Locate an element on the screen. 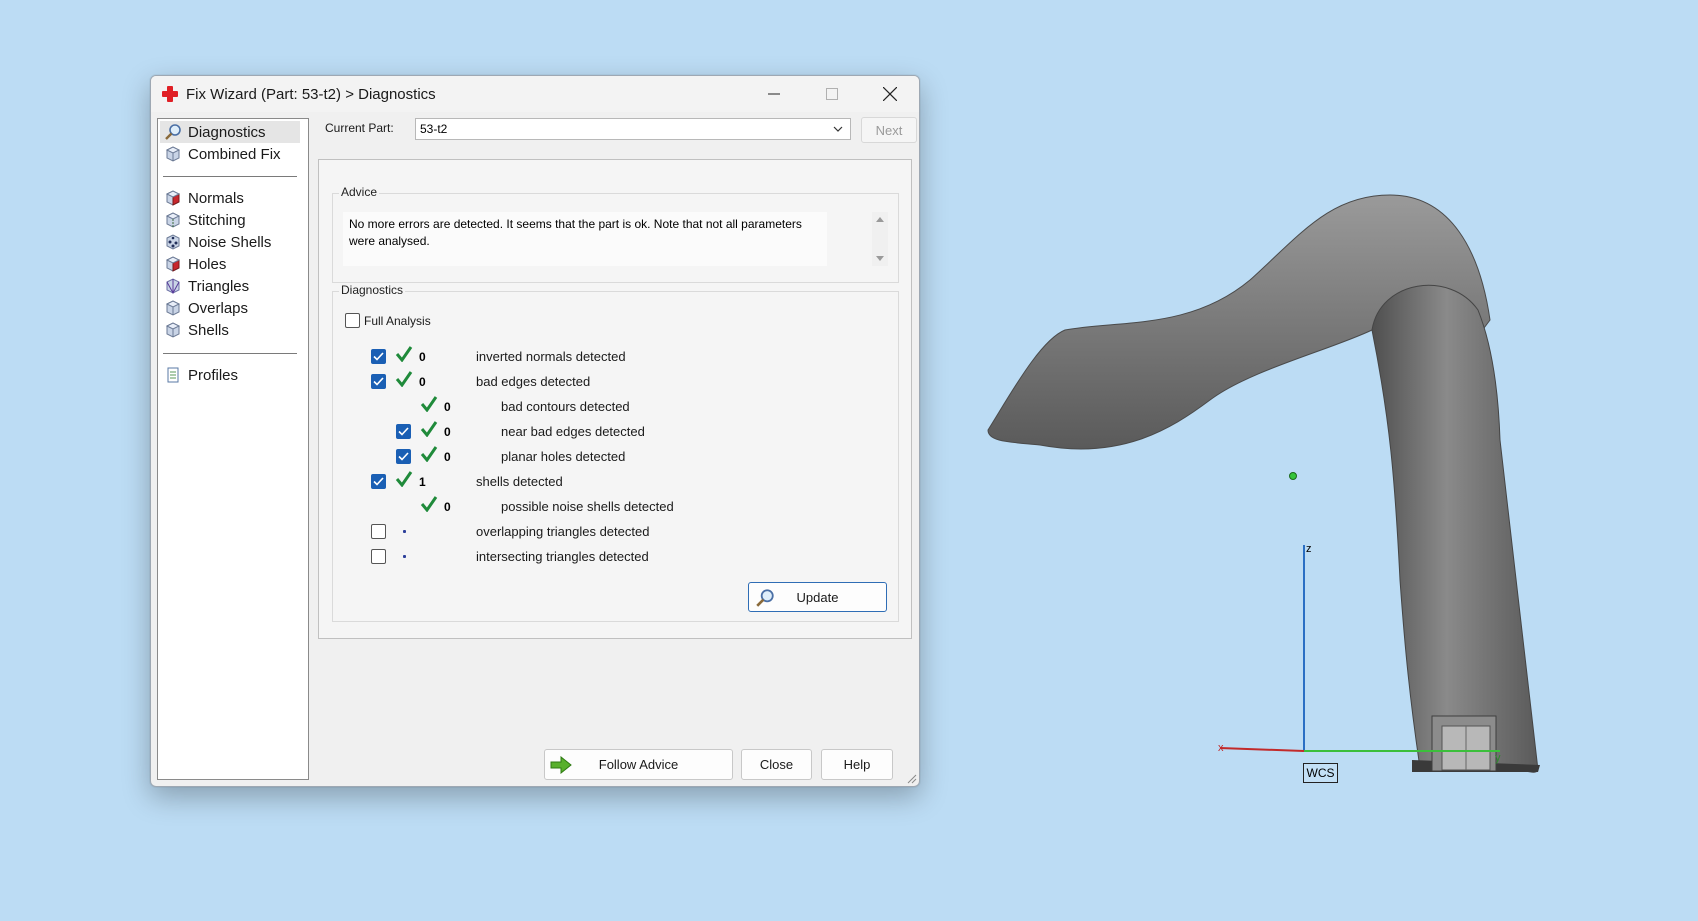 The width and height of the screenshot is (1698, 921). nav-item-profiles: Profiles is located at coordinates (230, 375).